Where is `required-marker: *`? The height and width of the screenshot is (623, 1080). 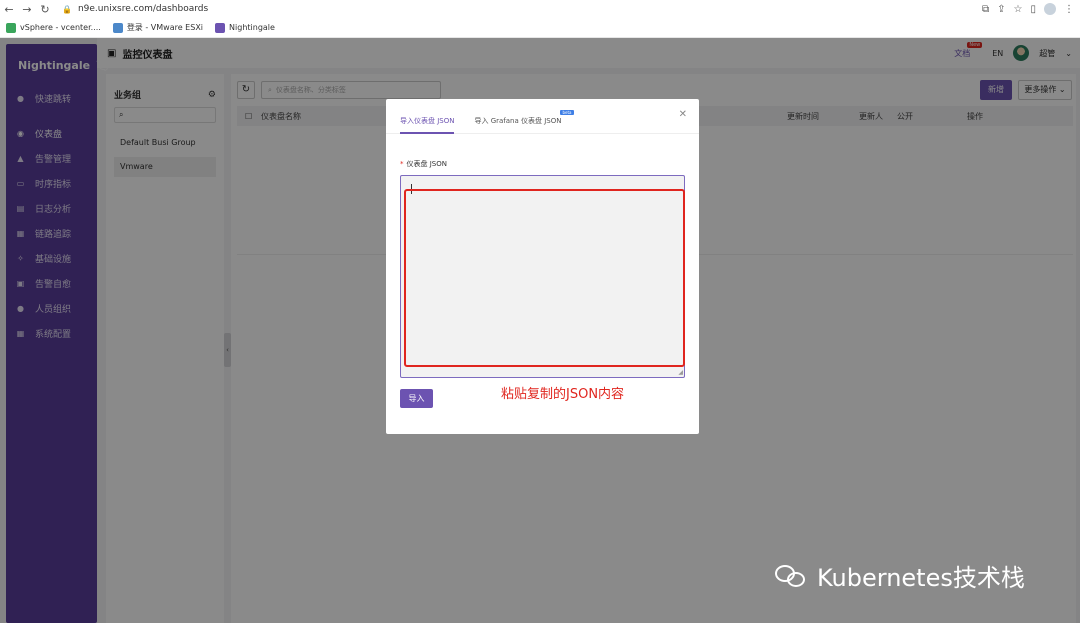
required-marker: * is located at coordinates (402, 164).